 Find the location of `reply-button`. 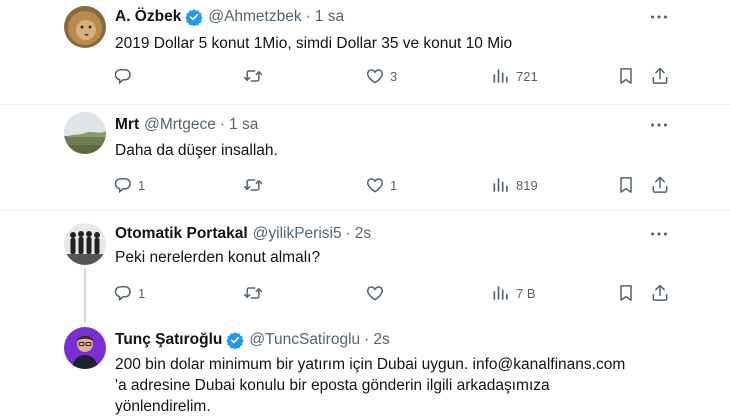

reply-button is located at coordinates (123, 76).